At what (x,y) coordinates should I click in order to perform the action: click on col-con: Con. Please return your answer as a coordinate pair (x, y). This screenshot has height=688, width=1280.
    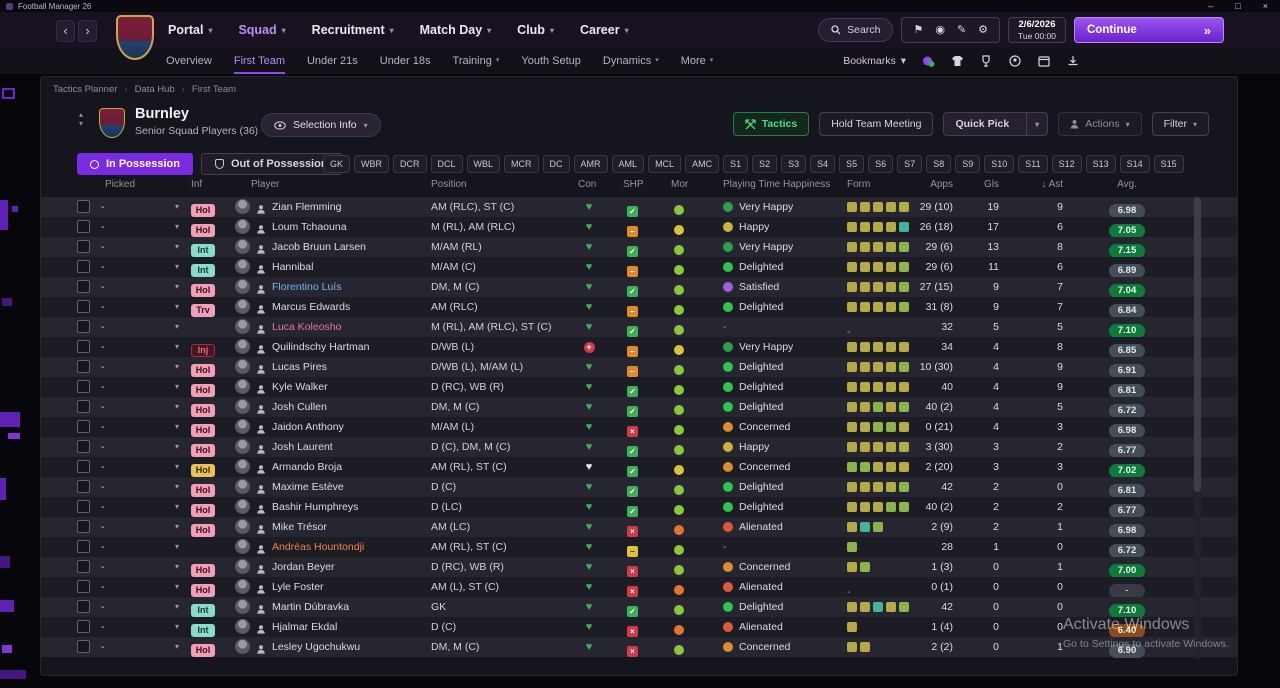
    Looking at the image, I should click on (587, 184).